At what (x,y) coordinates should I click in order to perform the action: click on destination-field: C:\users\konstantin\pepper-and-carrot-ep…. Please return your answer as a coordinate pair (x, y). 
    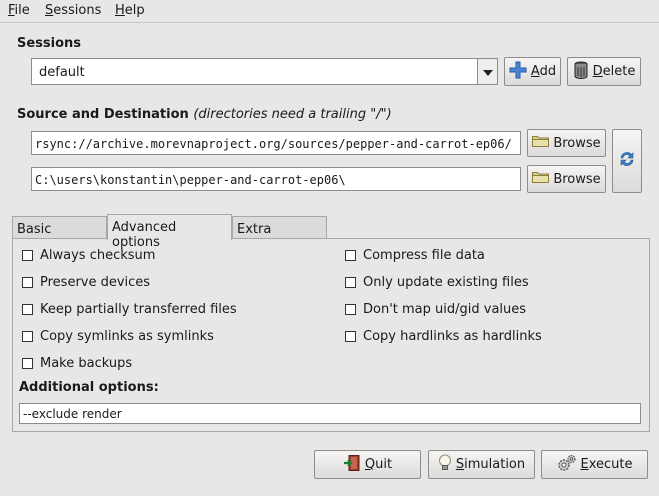
    Looking at the image, I should click on (276, 179).